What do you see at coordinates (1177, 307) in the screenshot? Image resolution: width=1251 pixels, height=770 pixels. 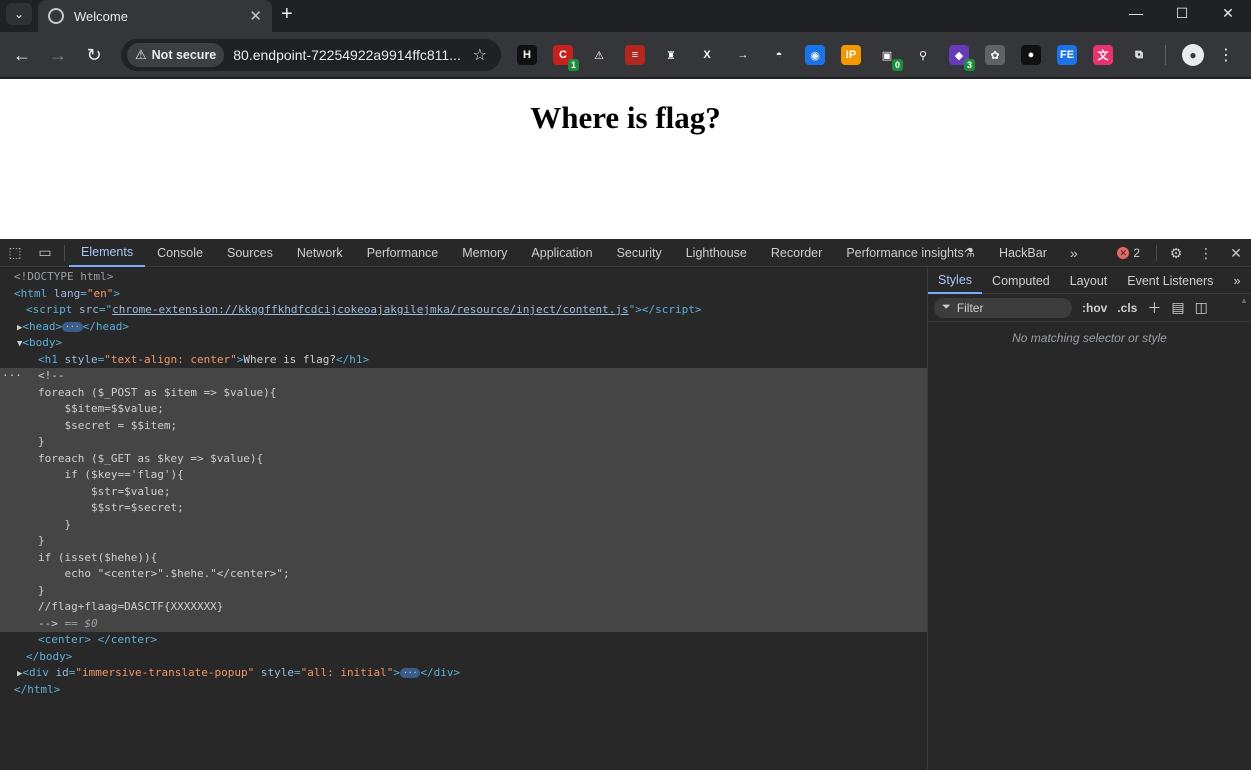 I see `paint-brush-icon: ▤` at bounding box center [1177, 307].